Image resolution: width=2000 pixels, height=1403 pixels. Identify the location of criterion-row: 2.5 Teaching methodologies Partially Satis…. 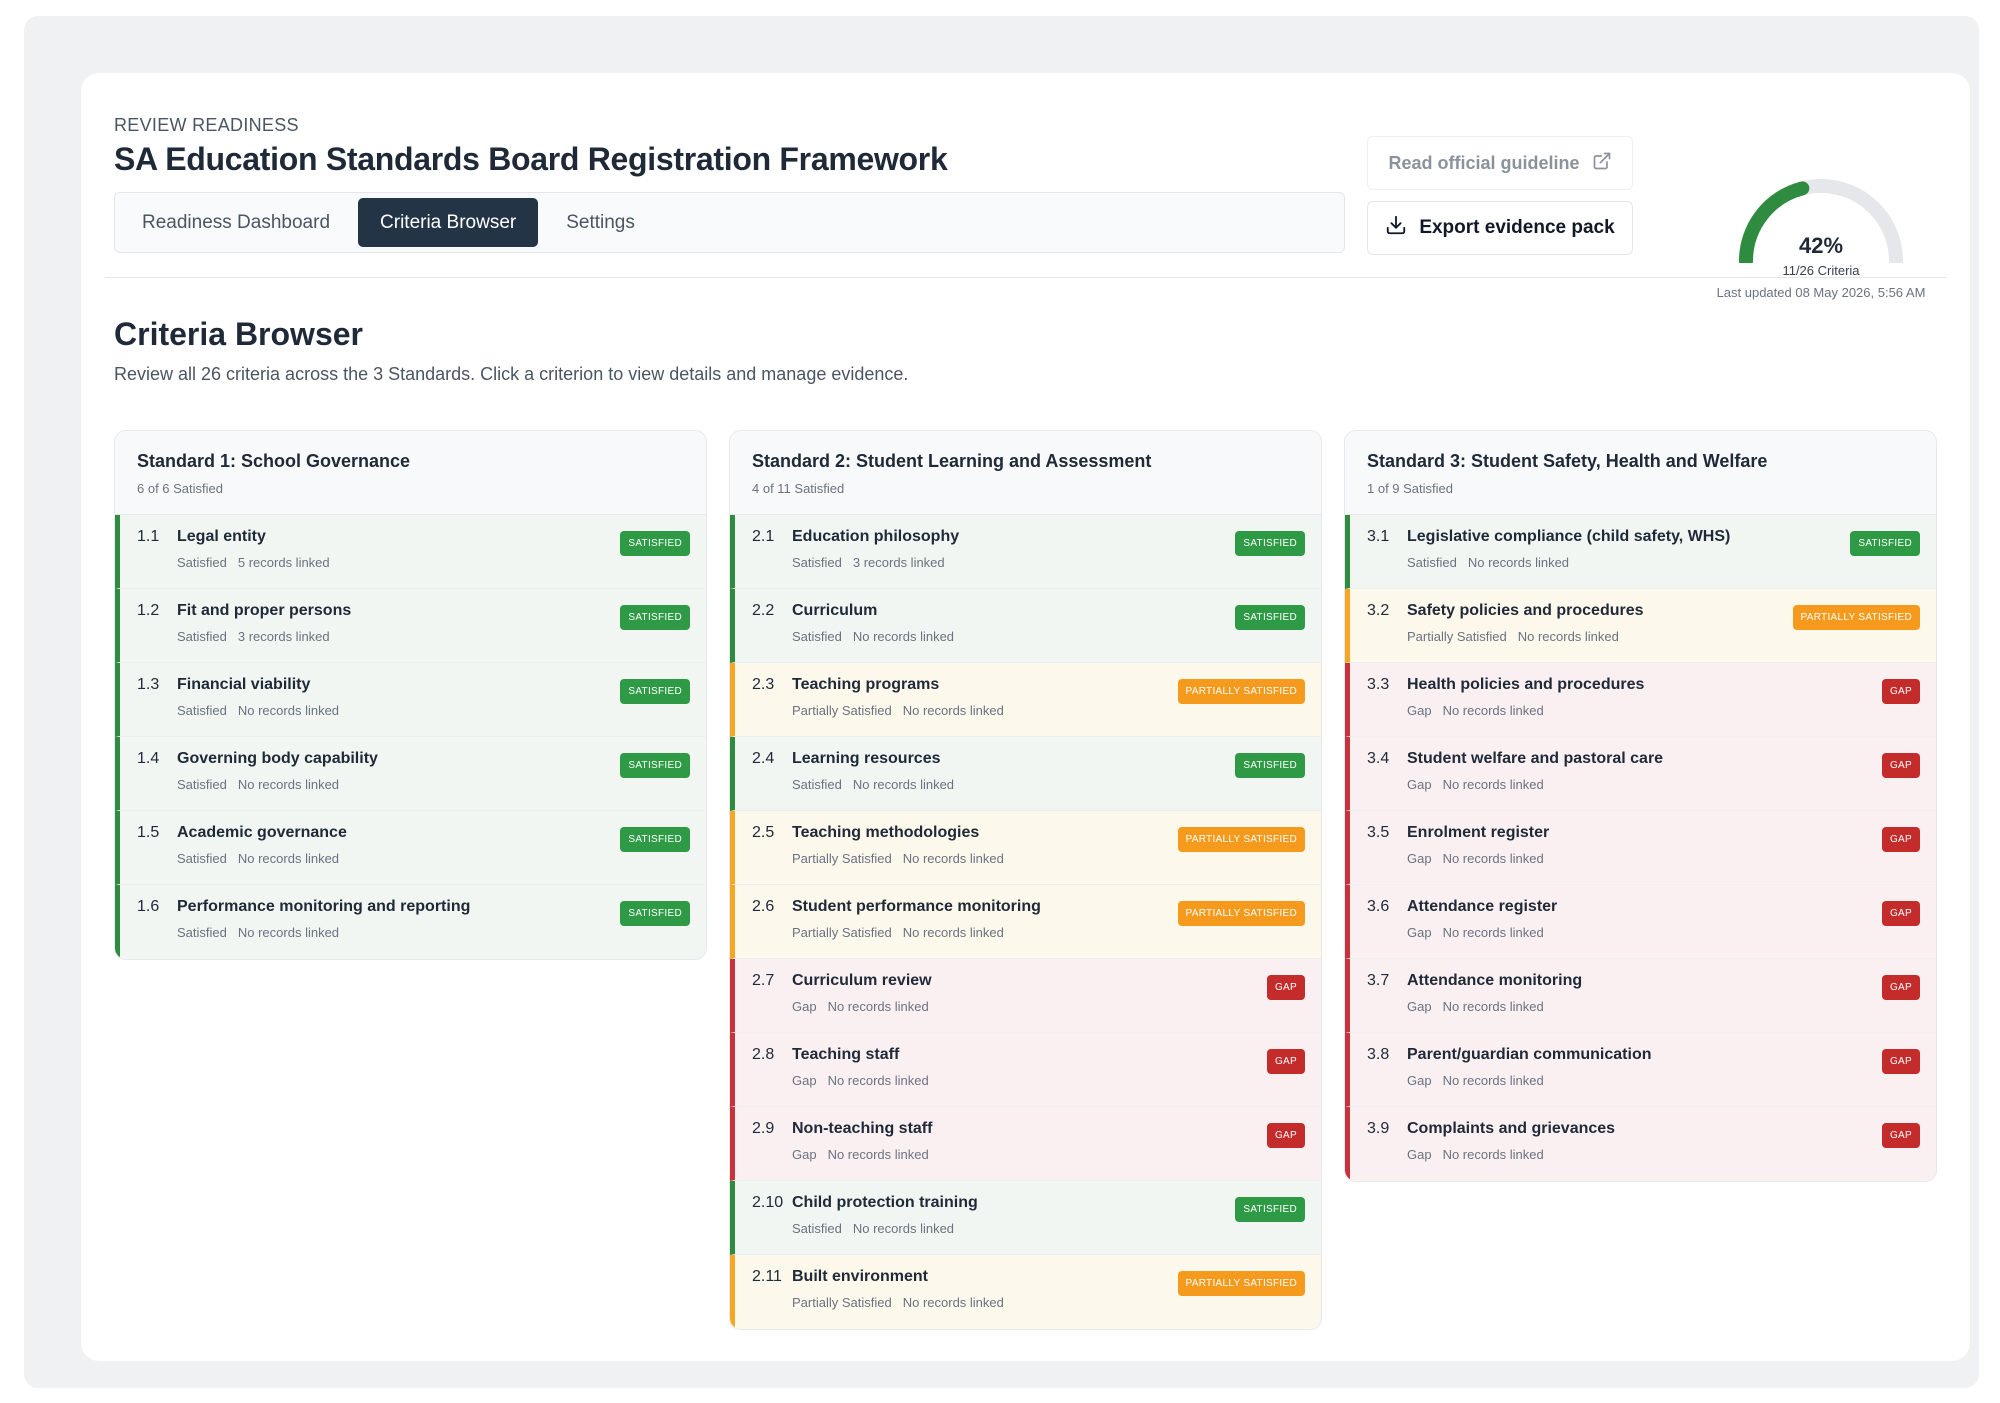
(1025, 848).